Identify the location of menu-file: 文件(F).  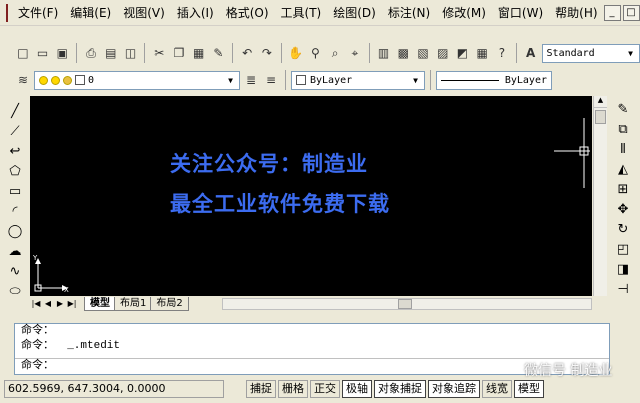
(38, 13).